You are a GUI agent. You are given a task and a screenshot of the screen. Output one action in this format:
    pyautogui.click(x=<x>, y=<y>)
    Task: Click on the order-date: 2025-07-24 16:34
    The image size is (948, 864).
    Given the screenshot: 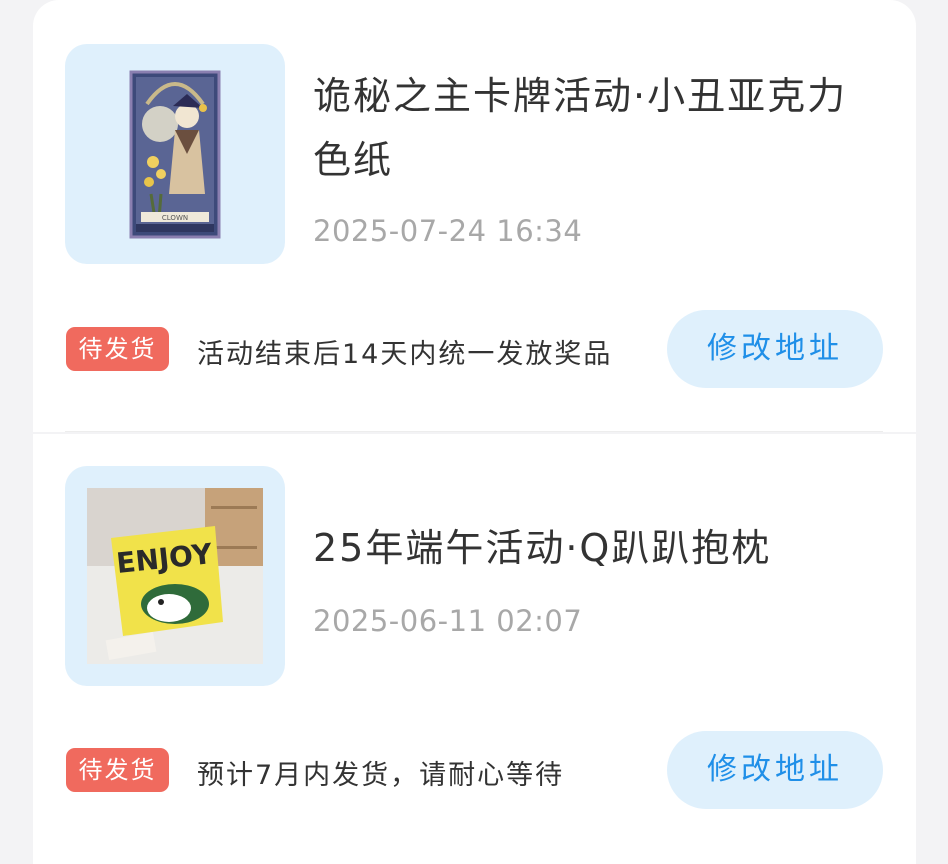 What is the action you would take?
    pyautogui.click(x=448, y=231)
    